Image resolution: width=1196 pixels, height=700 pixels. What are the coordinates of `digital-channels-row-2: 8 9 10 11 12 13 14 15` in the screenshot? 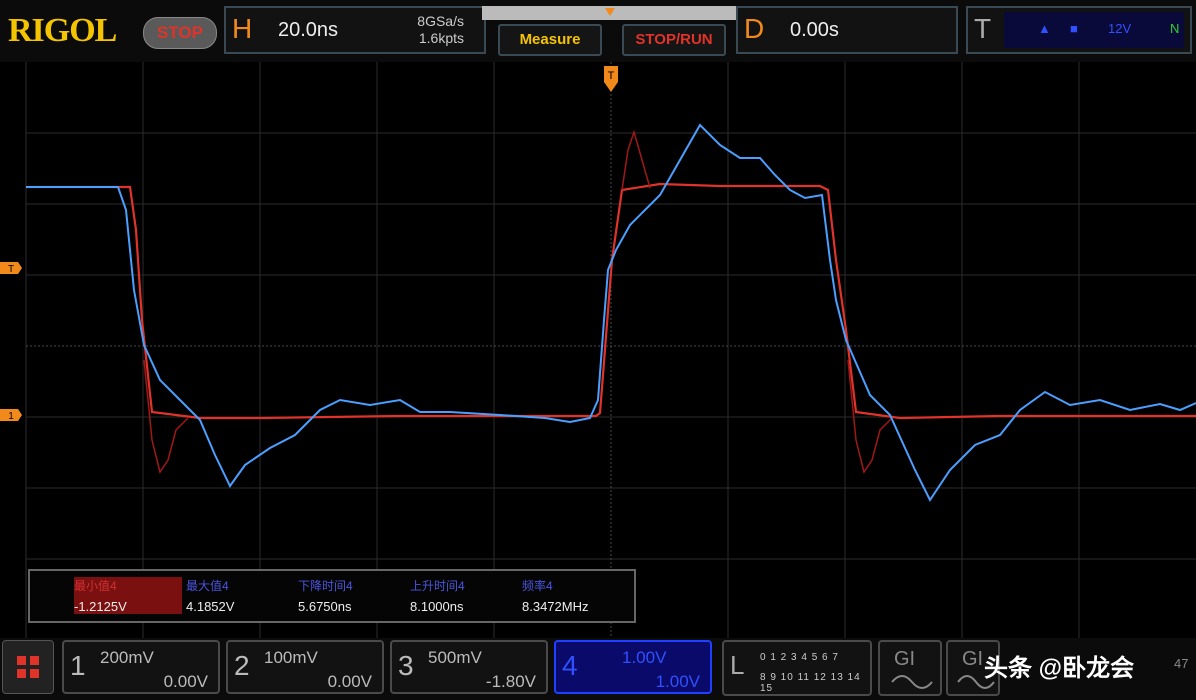 It's located at (810, 683).